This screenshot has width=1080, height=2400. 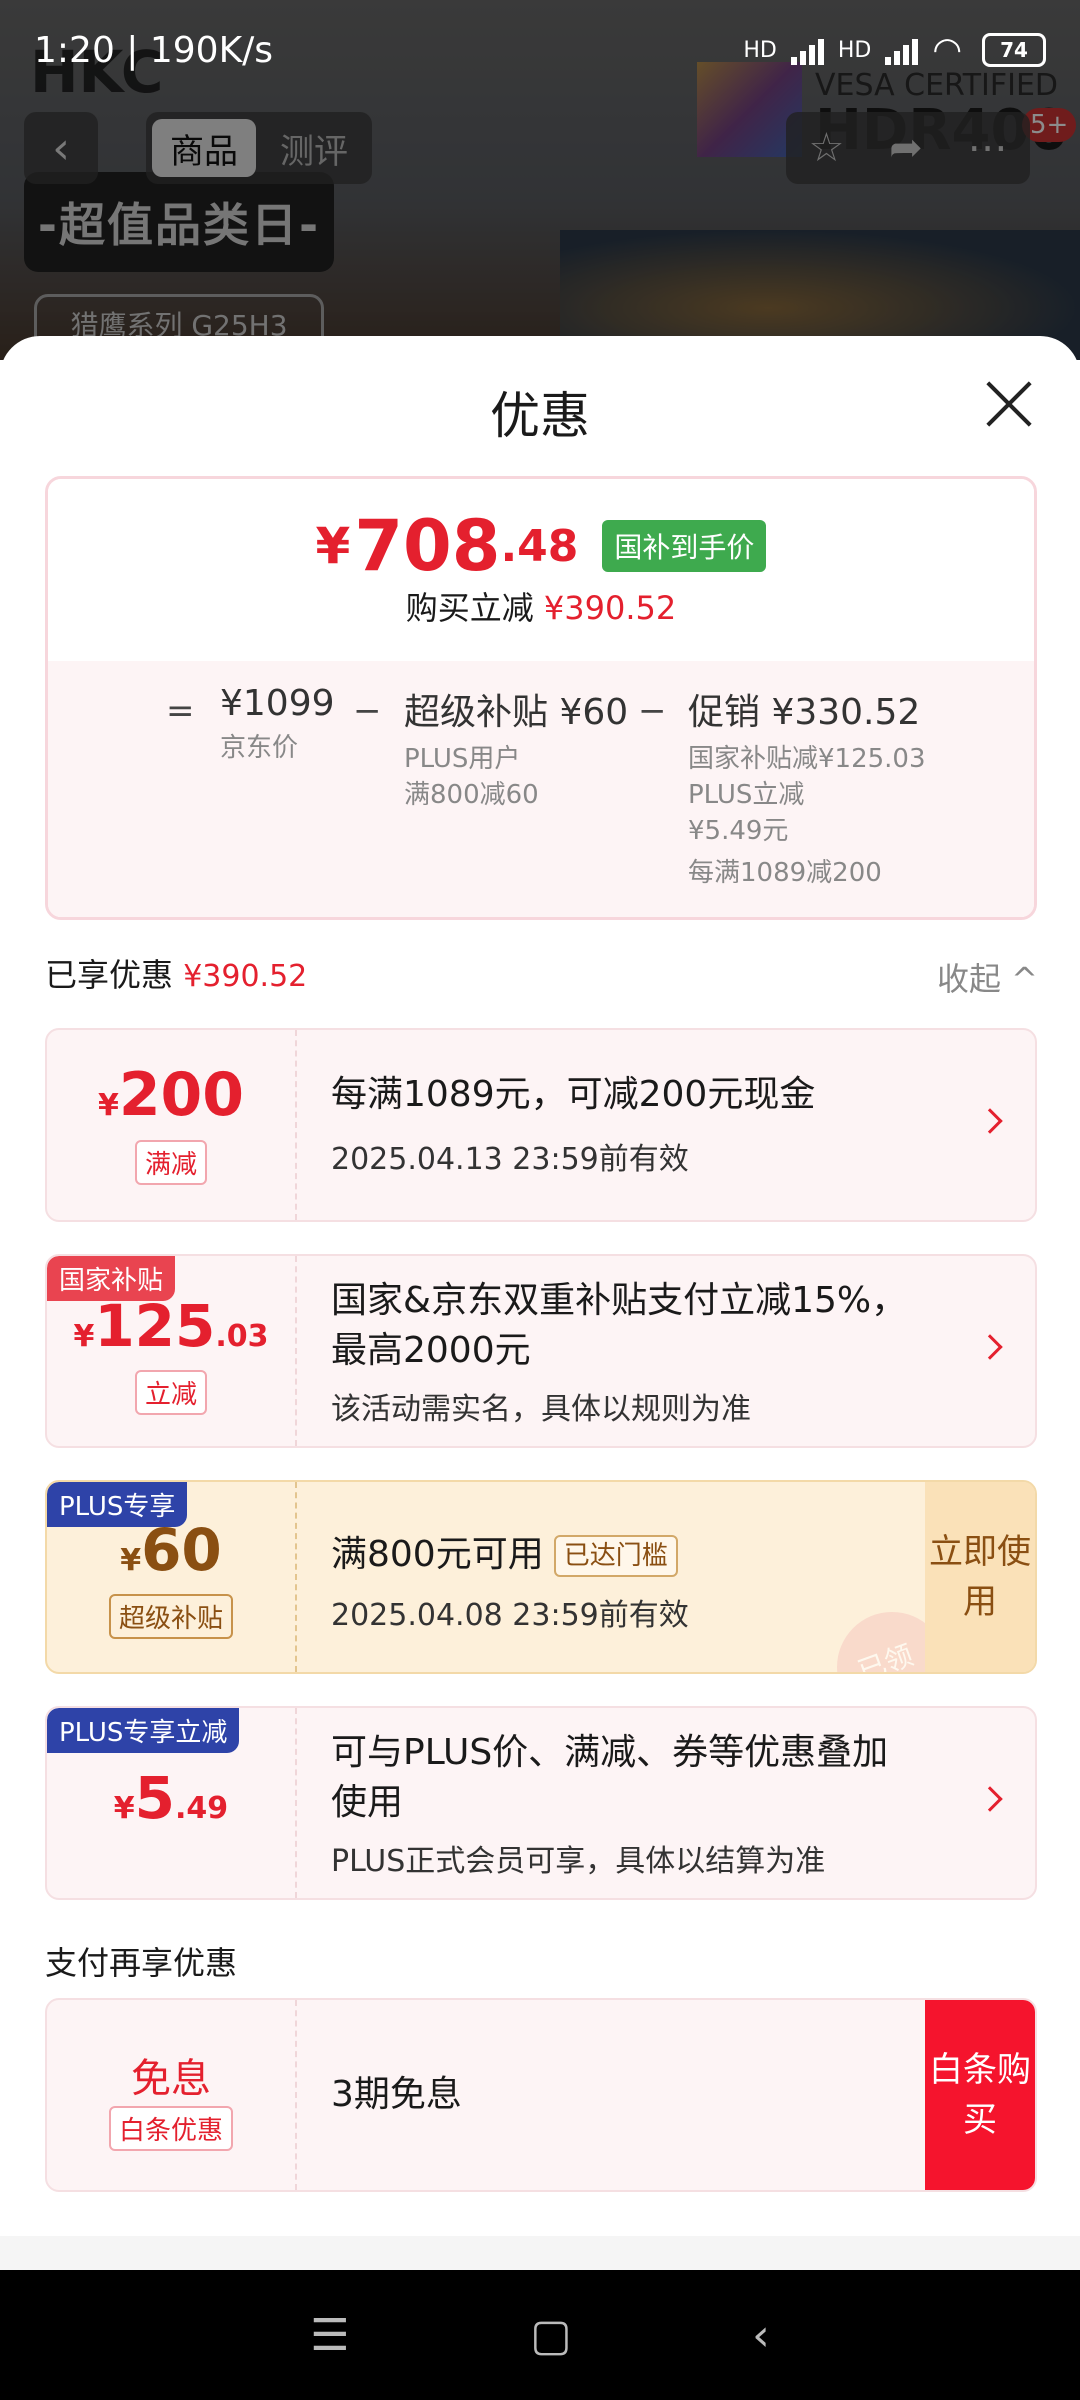 I want to click on menu-icon: ☰, so click(x=329, y=2335).